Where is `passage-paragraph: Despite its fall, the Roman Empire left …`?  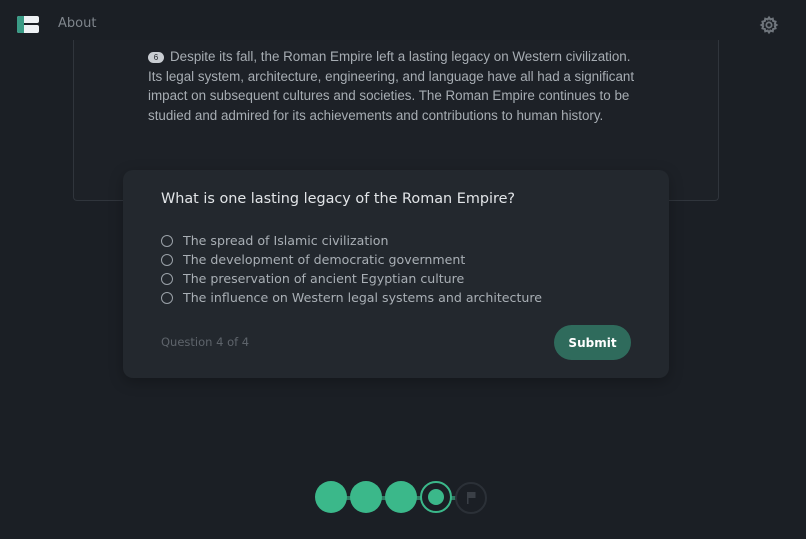
passage-paragraph: Despite its fall, the Roman Empire left … is located at coordinates (391, 86).